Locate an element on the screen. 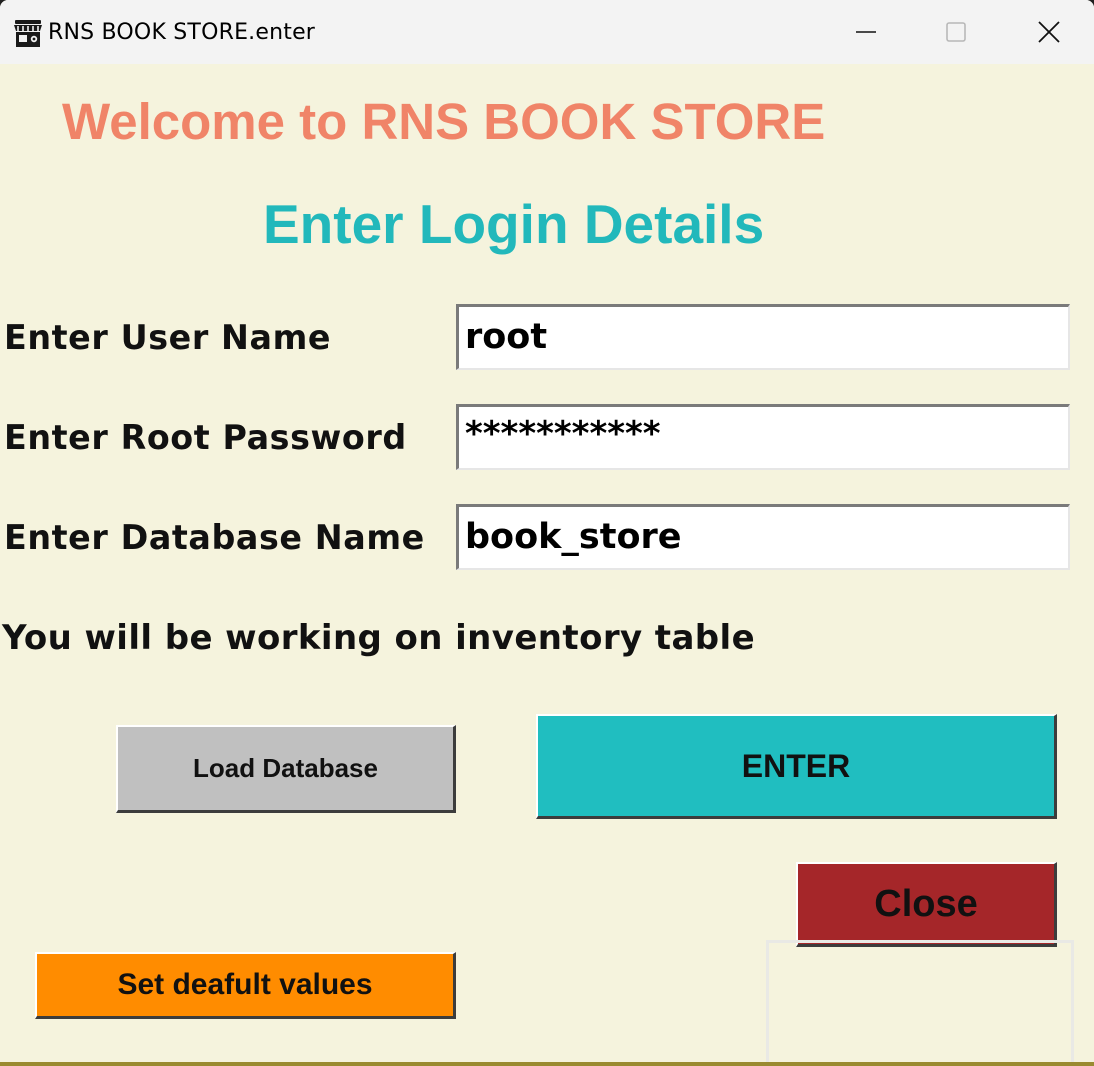 This screenshot has width=1094, height=1066. close-button: Close is located at coordinates (926, 904).